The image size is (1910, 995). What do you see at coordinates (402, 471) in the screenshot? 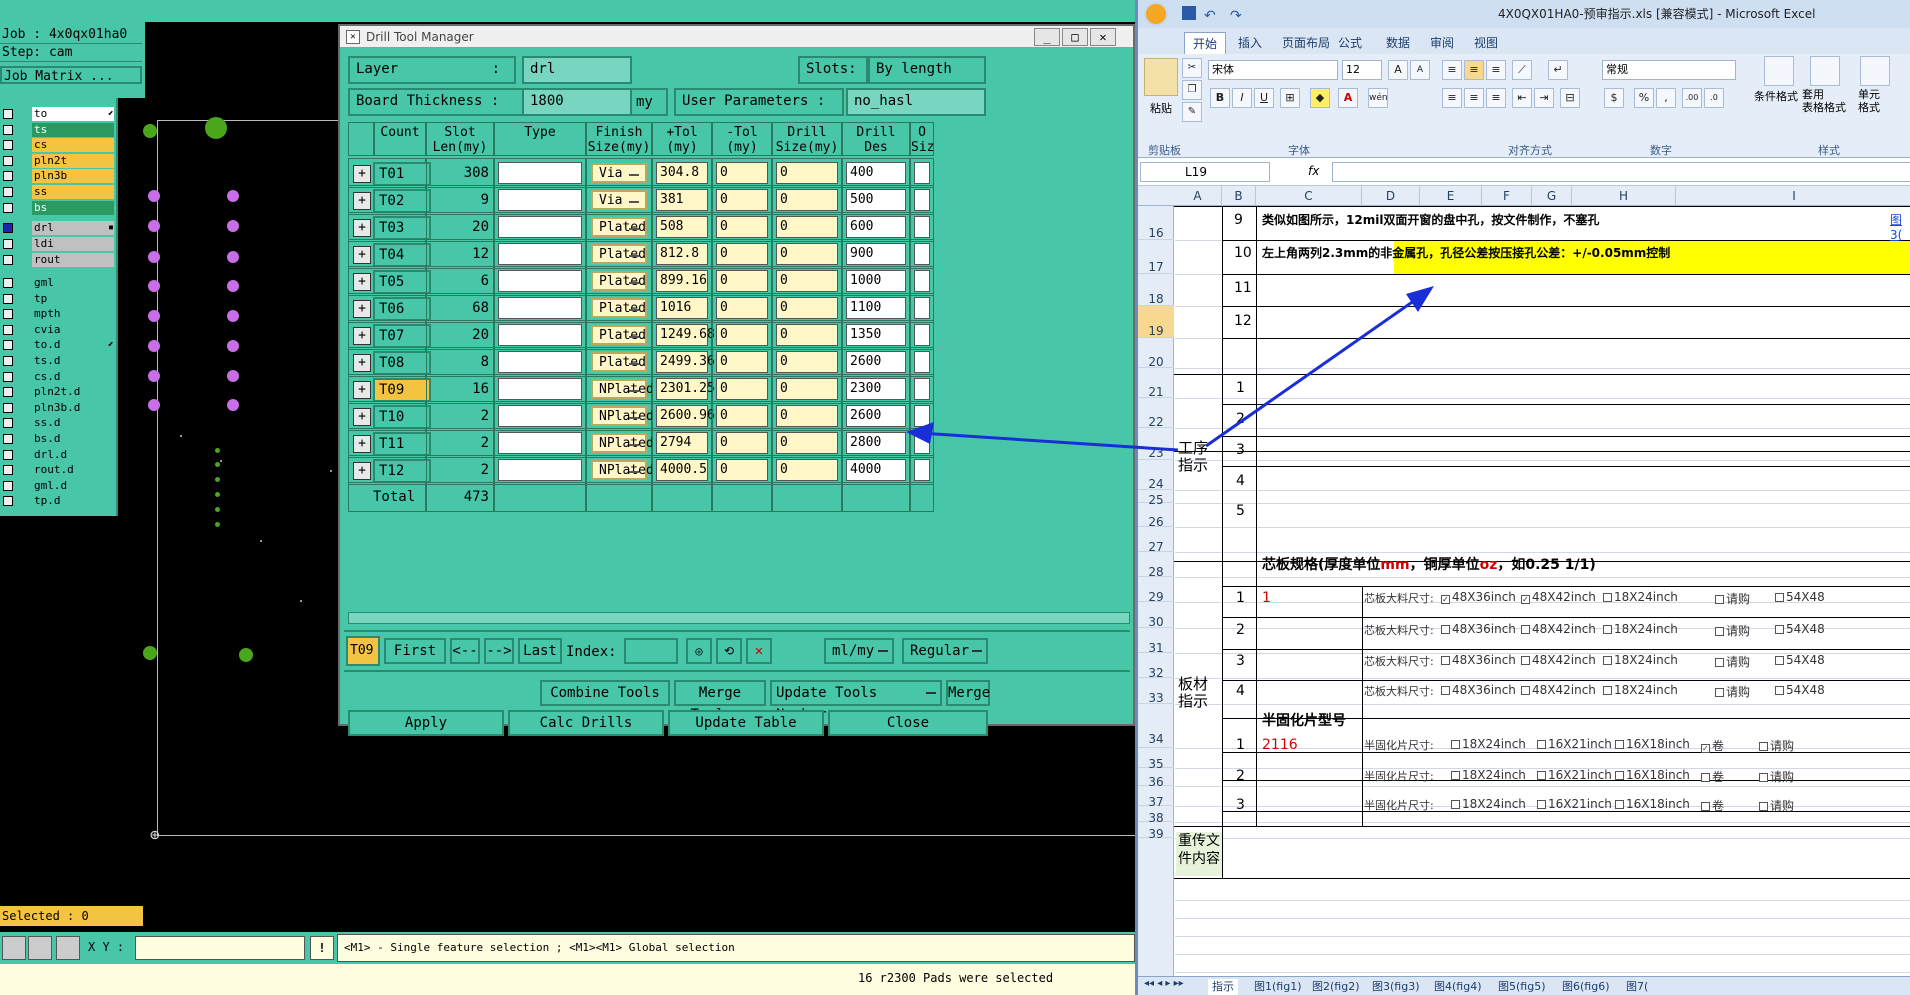
I see `tool-button: T12` at bounding box center [402, 471].